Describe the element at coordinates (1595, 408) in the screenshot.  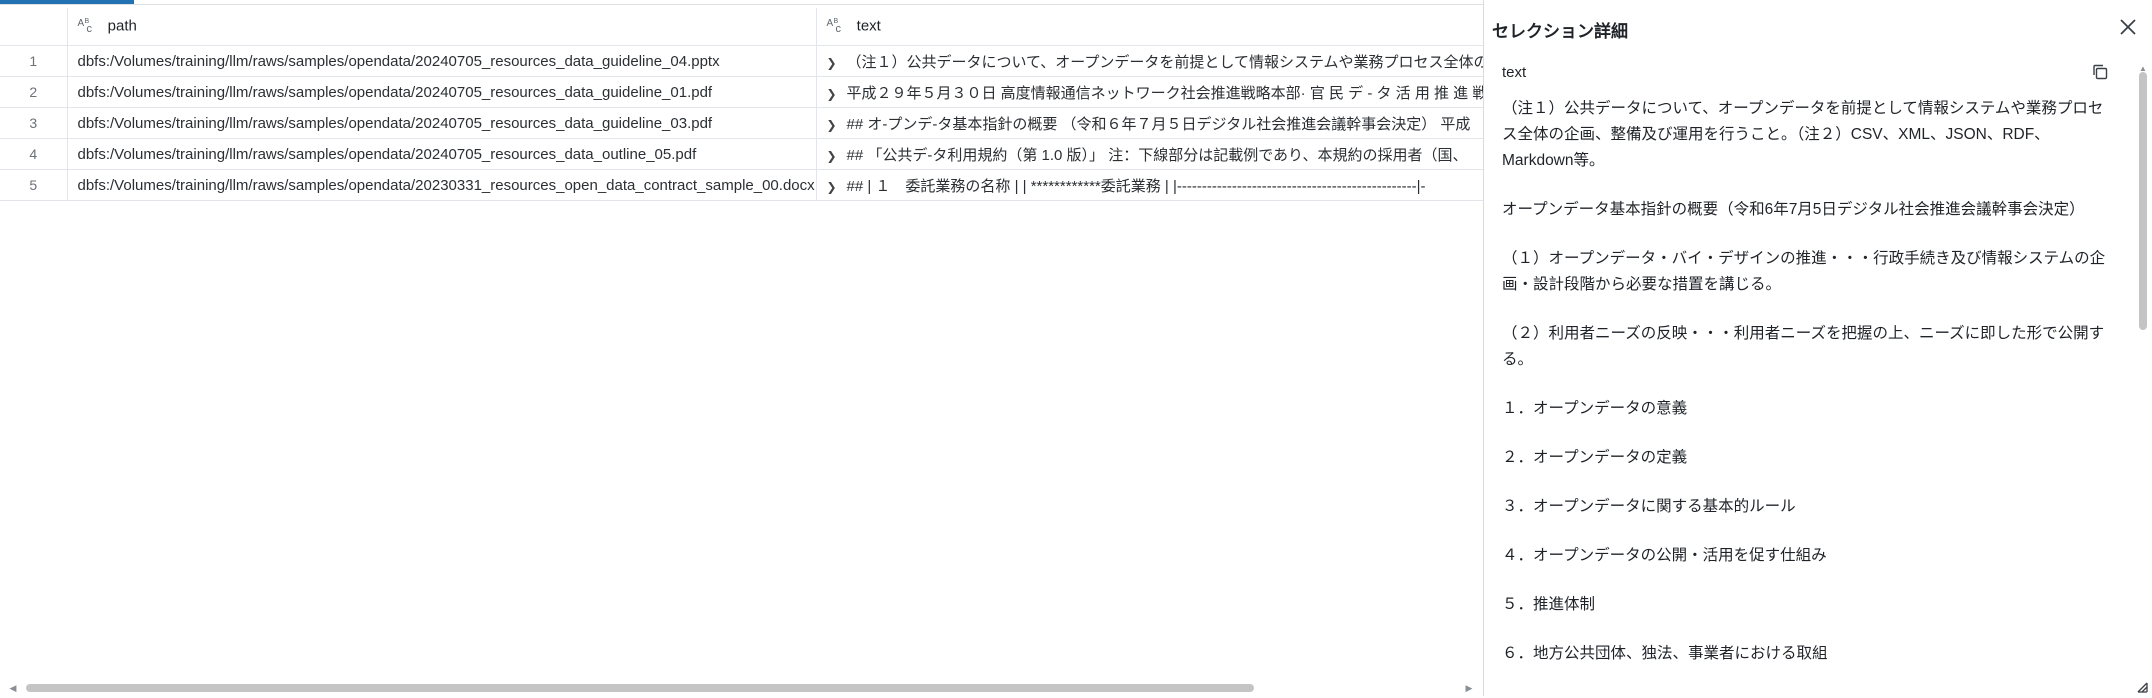
I see `paragraph: １．オープンデータの意義` at that location.